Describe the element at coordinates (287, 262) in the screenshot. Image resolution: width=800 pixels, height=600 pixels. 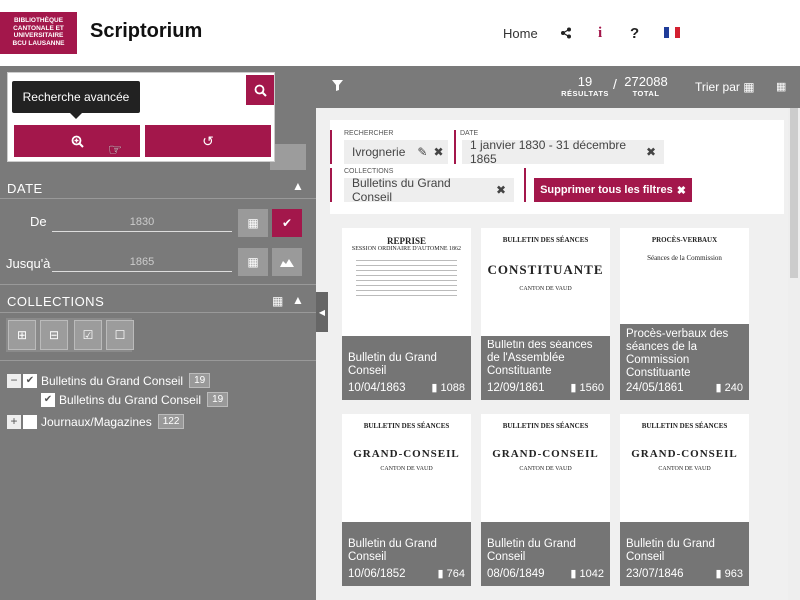
I see `histogram-icon` at that location.